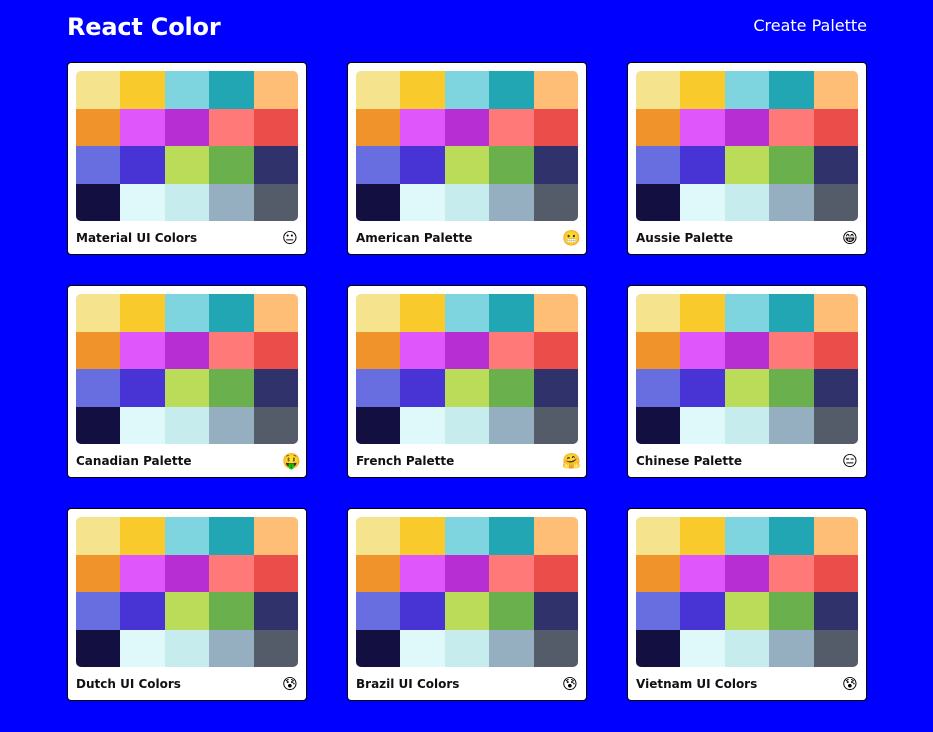 This screenshot has width=933, height=732. I want to click on palette-card-footer: Canadian Palette 🤑, so click(188, 461).